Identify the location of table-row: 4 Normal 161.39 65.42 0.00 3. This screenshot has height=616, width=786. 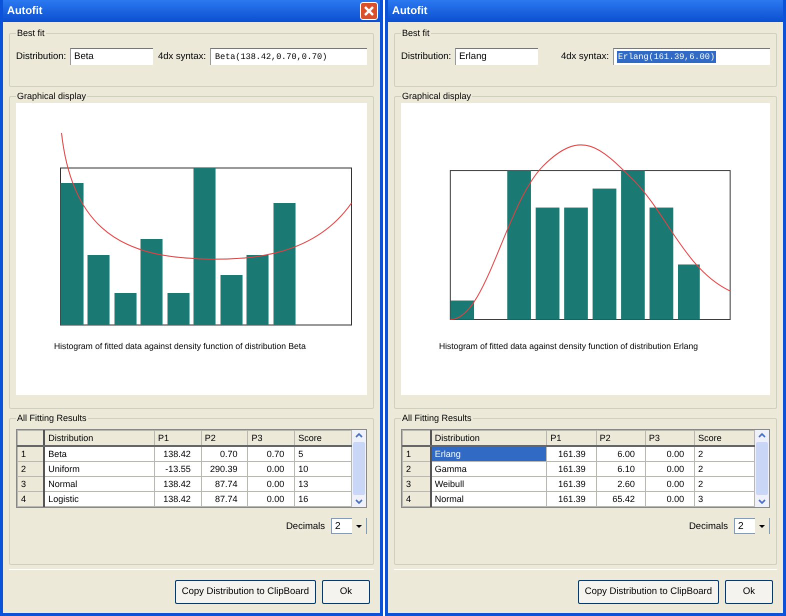
(578, 499).